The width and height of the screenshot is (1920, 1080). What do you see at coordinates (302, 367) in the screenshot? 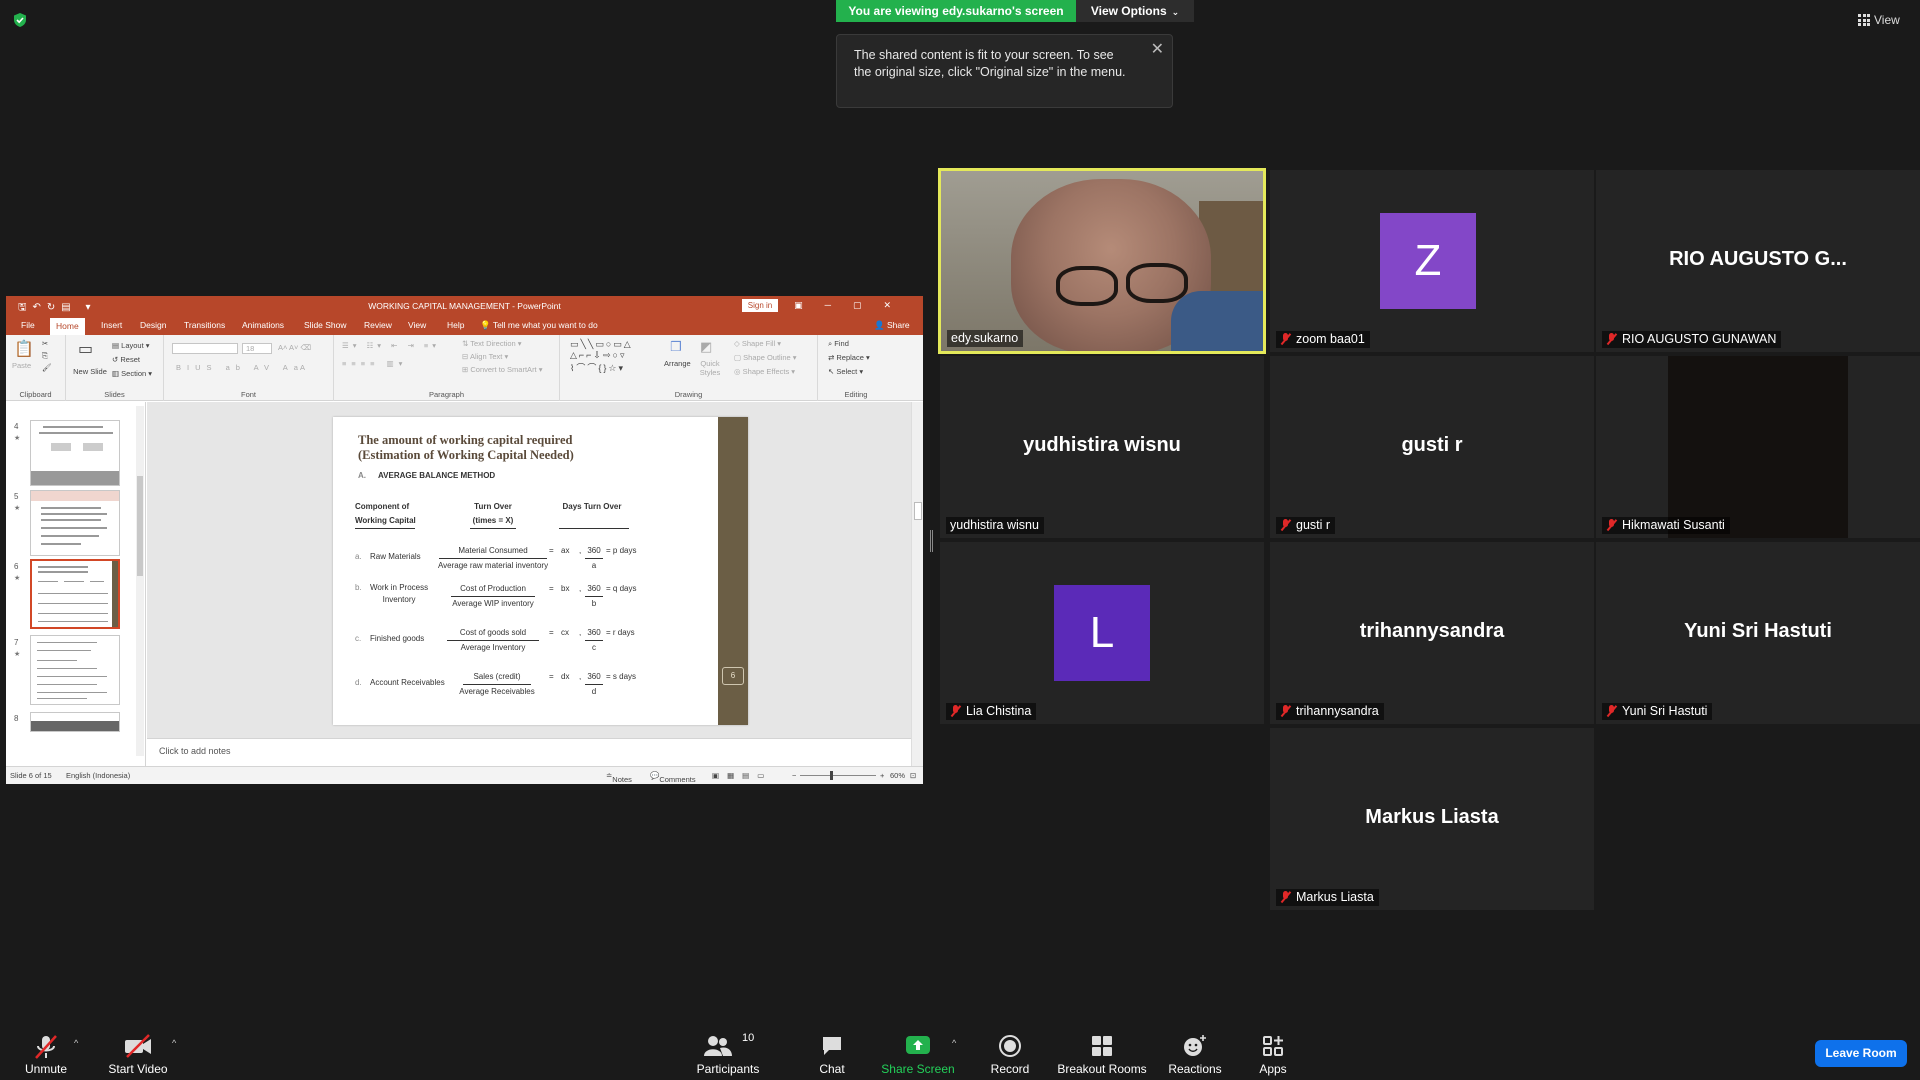
I see `font-color-icon: A` at bounding box center [302, 367].